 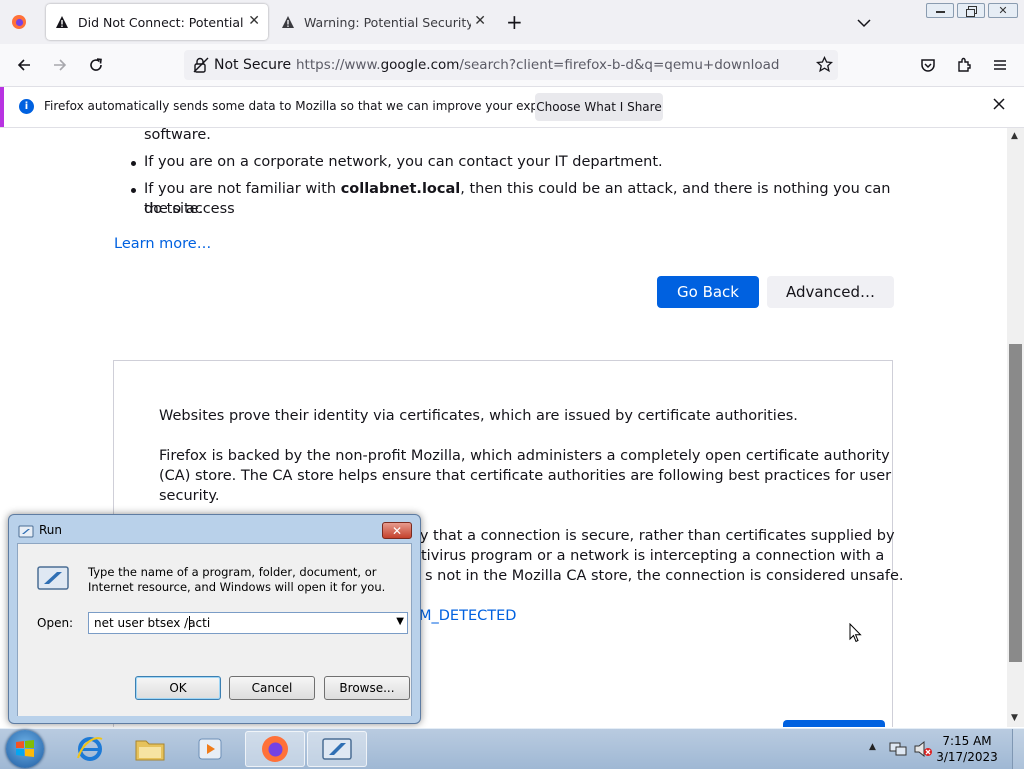 What do you see at coordinates (855, 634) in the screenshot?
I see `mouse-cursor-icon` at bounding box center [855, 634].